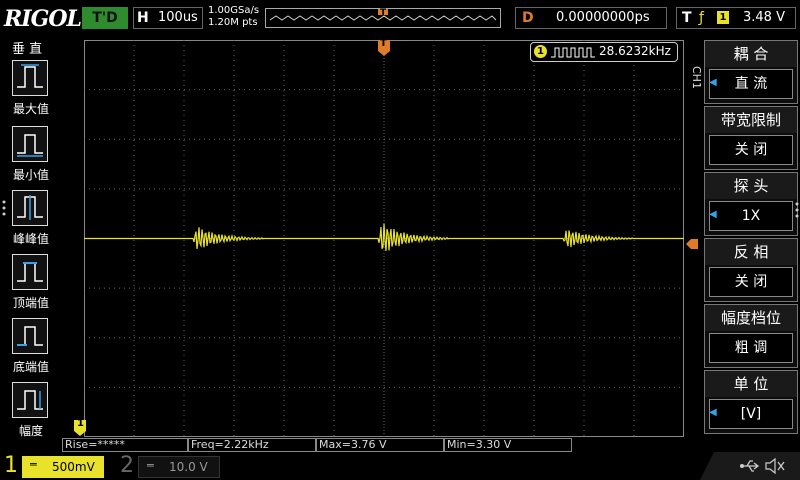 This screenshot has width=800, height=480. Describe the element at coordinates (73, 467) in the screenshot. I see `ch1-scale: 500mV` at that location.